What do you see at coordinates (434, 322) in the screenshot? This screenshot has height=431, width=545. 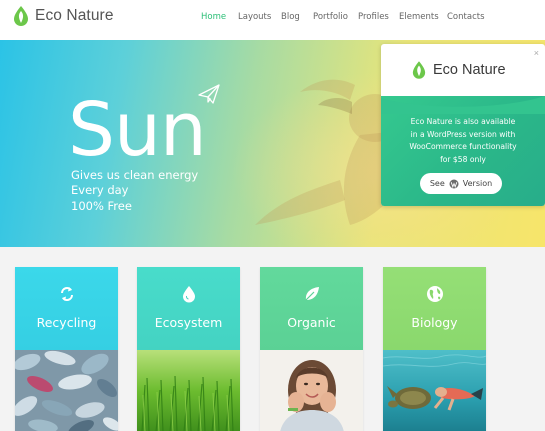 I see `card-title: Biology` at bounding box center [434, 322].